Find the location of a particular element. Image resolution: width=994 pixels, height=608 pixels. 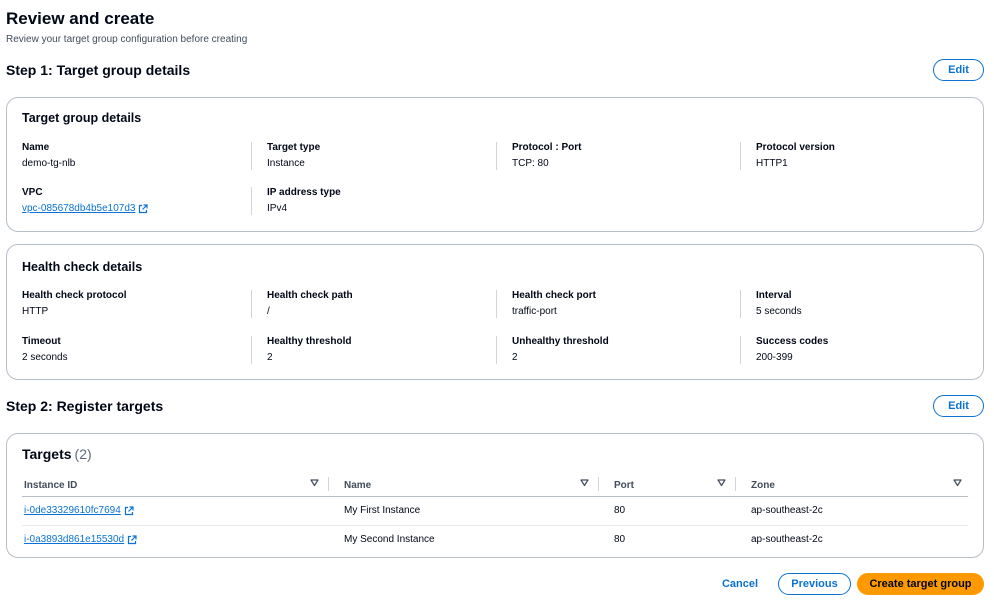

field-protocol-version: Protocol version HTTP1 is located at coordinates (862, 156).